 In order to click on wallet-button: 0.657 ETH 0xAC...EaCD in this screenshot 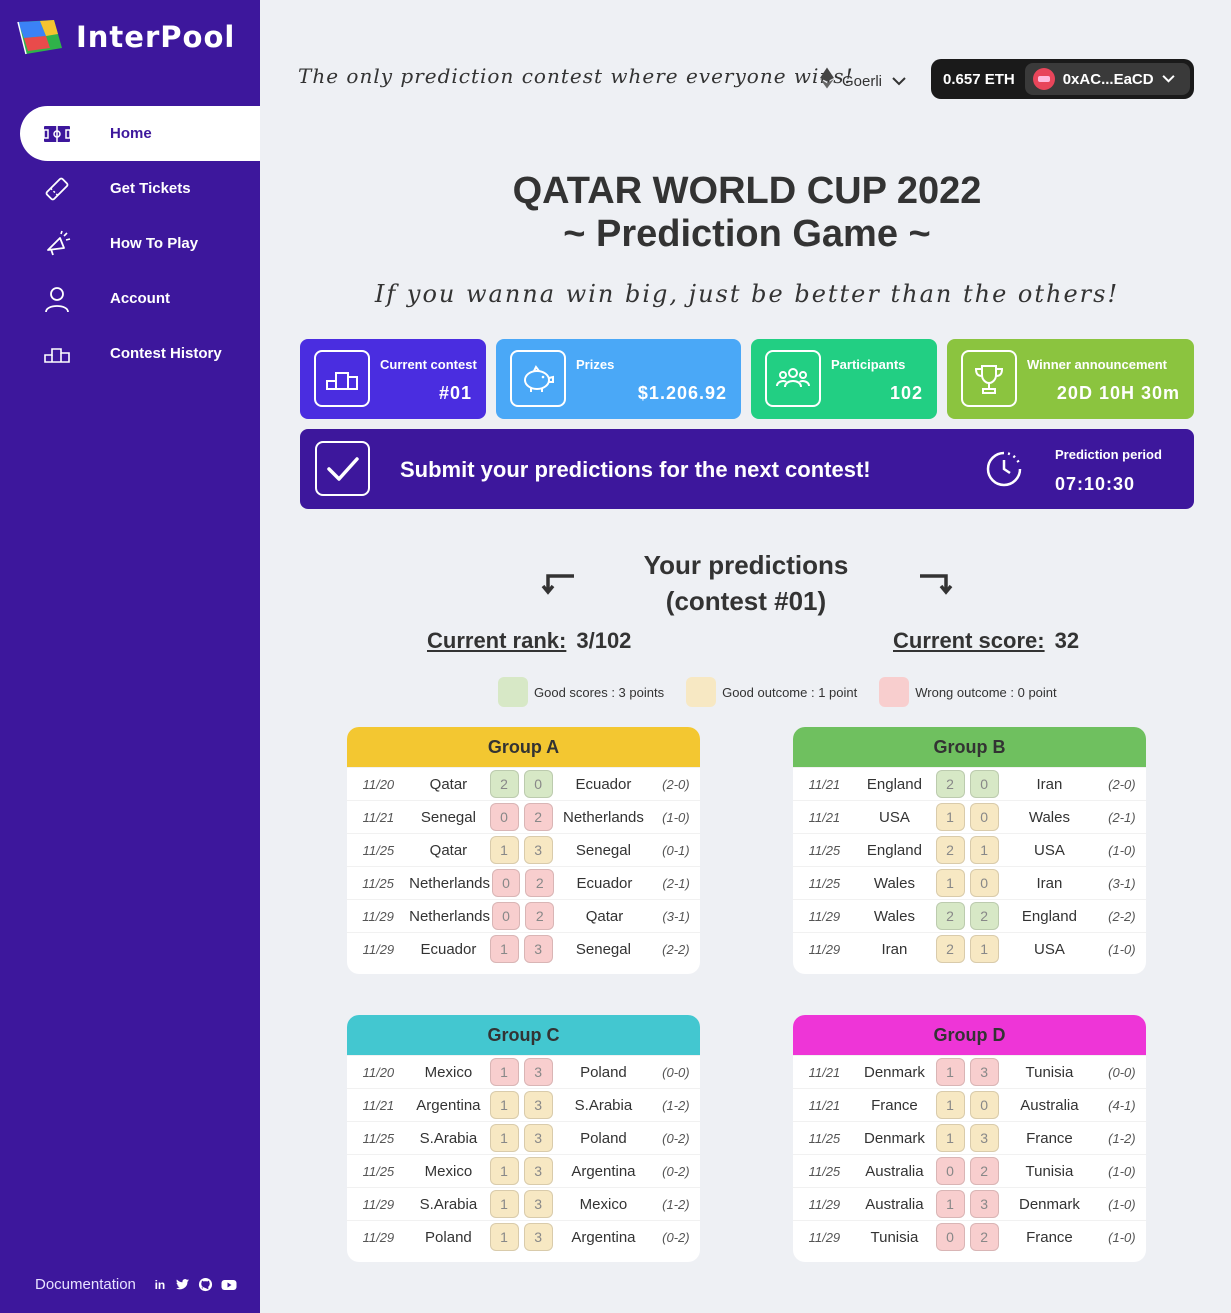, I will do `click(1062, 79)`.